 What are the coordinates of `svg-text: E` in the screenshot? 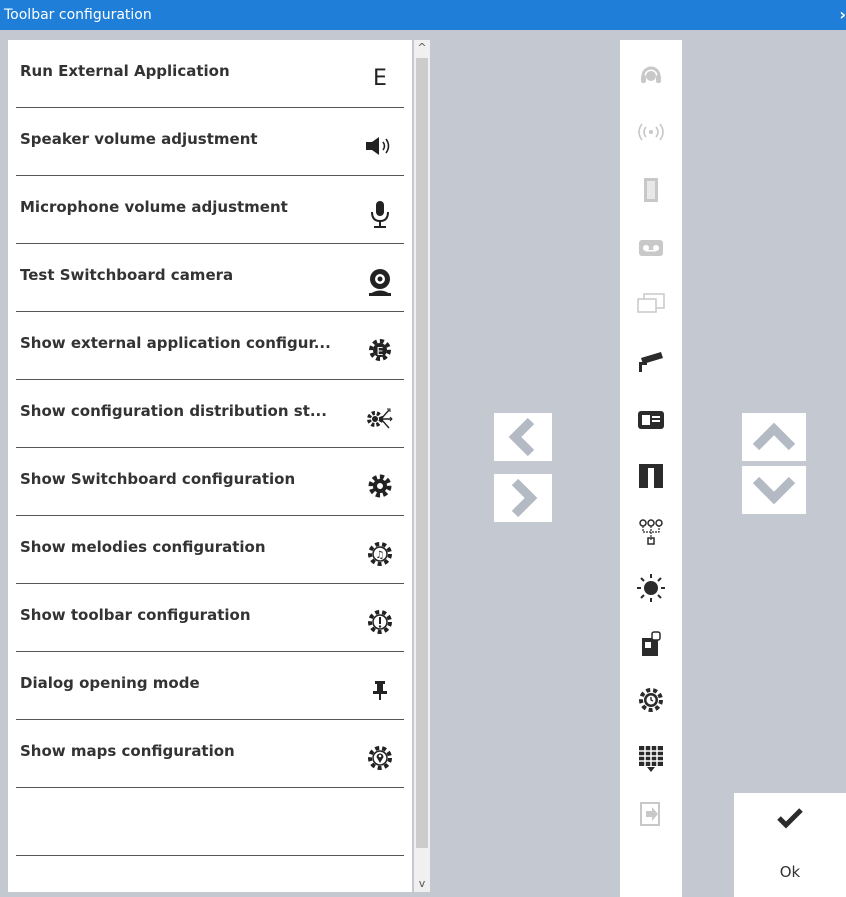 It's located at (380, 351).